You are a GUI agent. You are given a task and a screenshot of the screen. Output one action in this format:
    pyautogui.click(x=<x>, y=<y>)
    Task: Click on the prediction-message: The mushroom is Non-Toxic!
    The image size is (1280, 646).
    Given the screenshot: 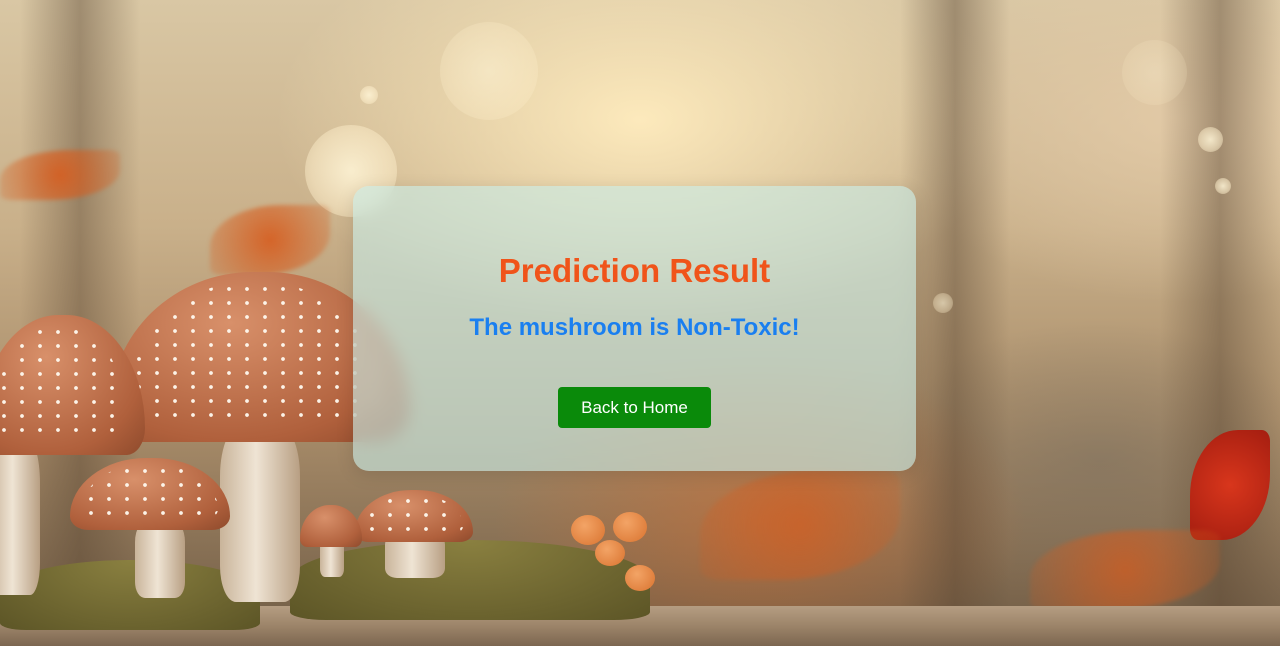 What is the action you would take?
    pyautogui.click(x=634, y=327)
    